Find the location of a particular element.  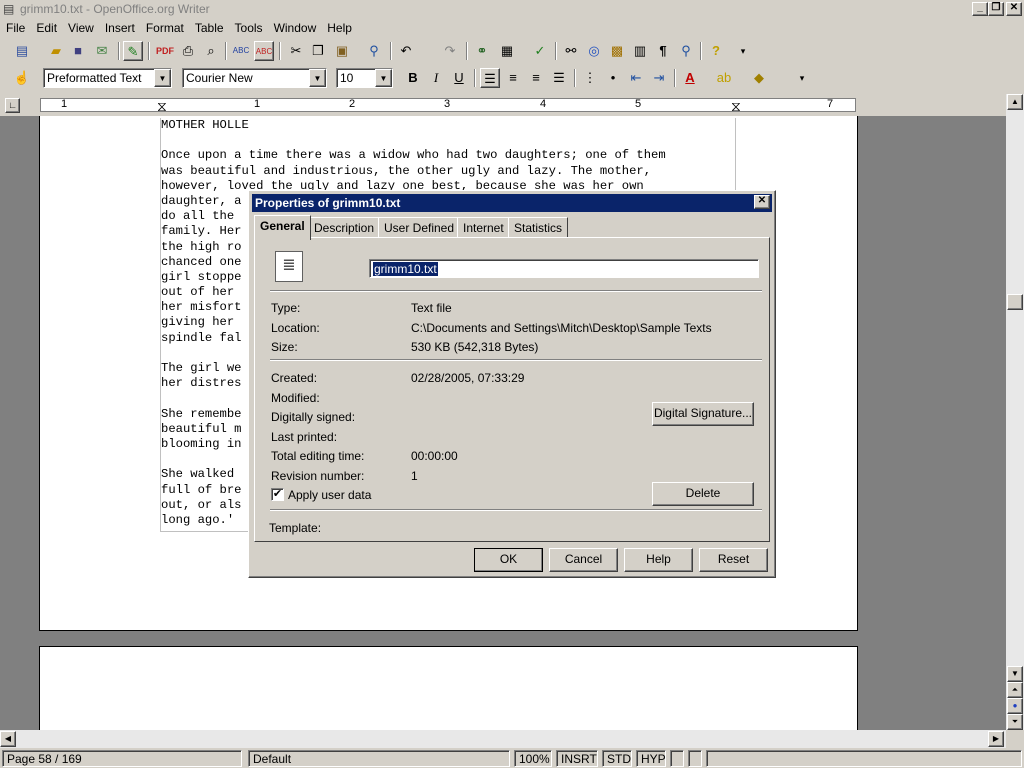

left-indent-marker: ⧖ is located at coordinates (162, 106).